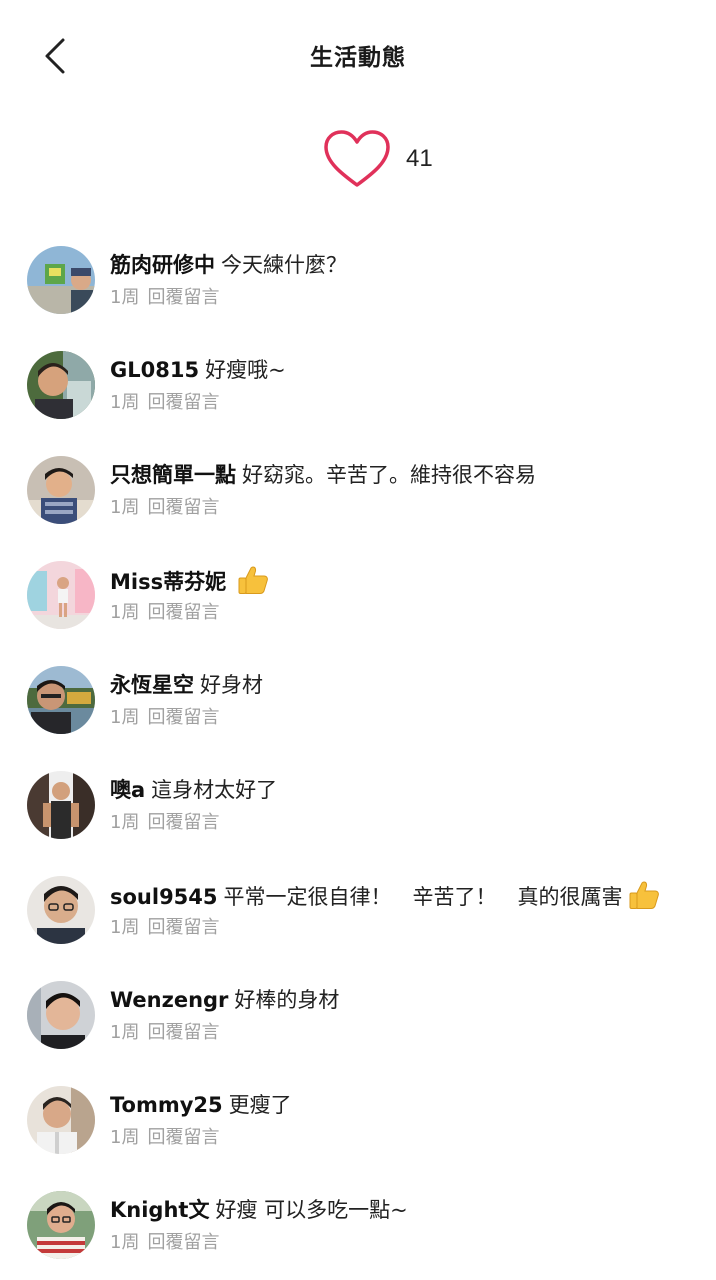 The image size is (716, 1280). Describe the element at coordinates (358, 1132) in the screenshot. I see `comment-item: Tommy25 更瘦了 1周 回覆留言` at that location.